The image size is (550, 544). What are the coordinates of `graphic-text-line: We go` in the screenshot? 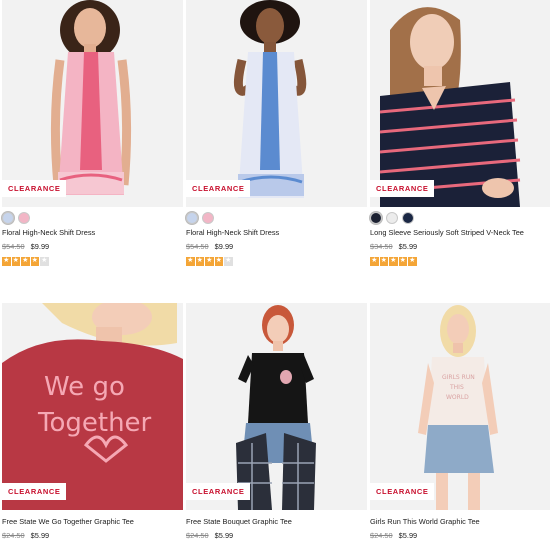 It's located at (84, 387).